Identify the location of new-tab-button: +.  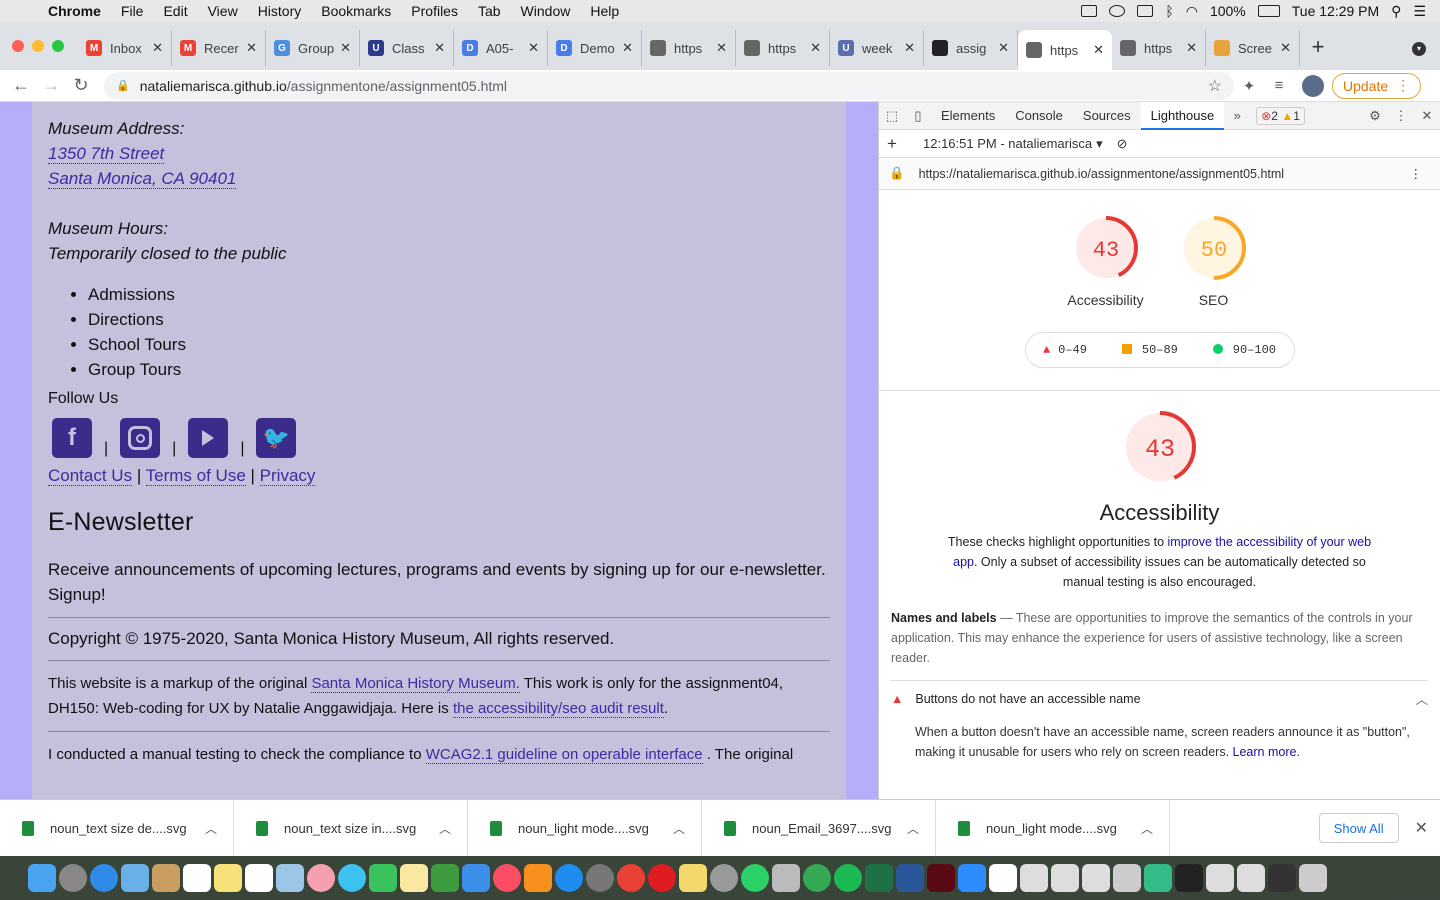
(1318, 47).